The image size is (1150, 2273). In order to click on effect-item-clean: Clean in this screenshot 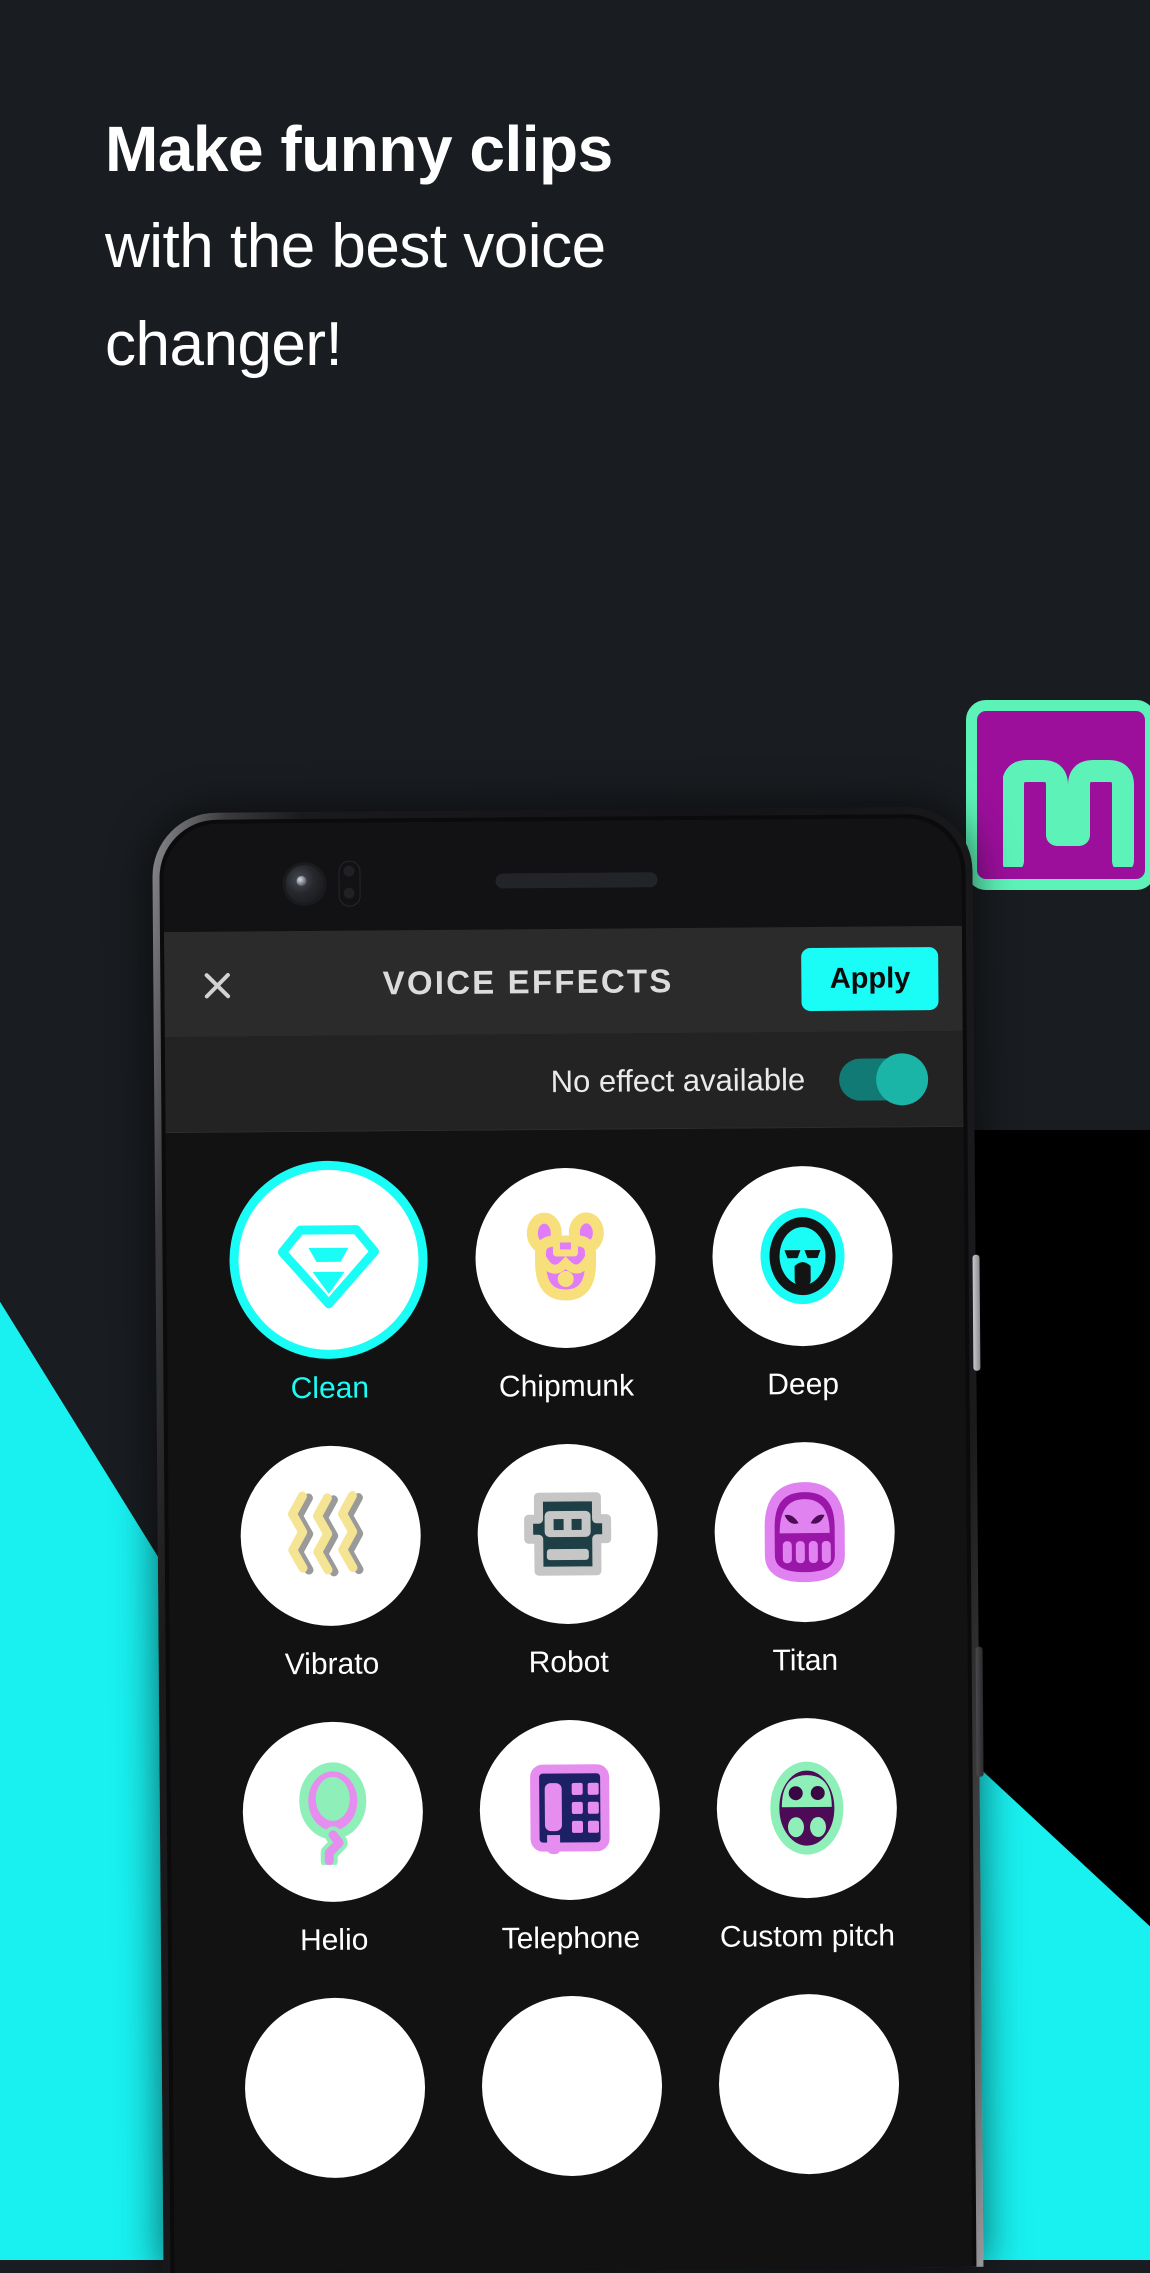, I will do `click(329, 1288)`.